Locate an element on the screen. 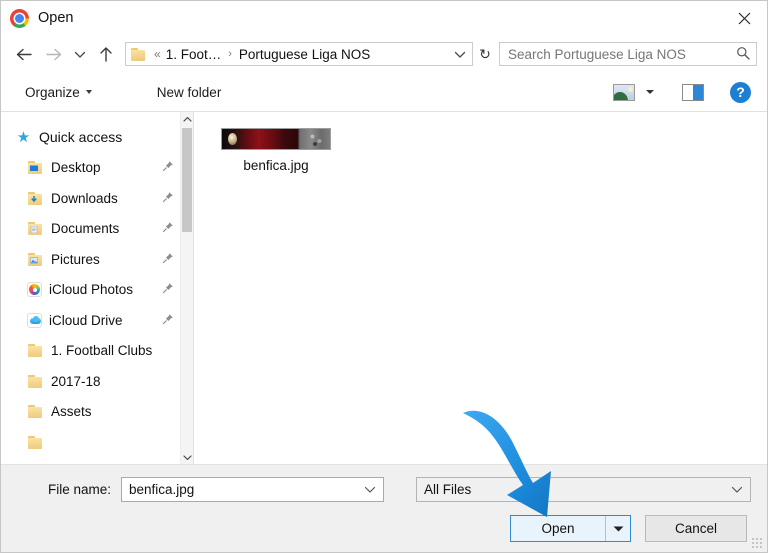 The width and height of the screenshot is (768, 553). sidebar-item-label: Pictures is located at coordinates (75, 259).